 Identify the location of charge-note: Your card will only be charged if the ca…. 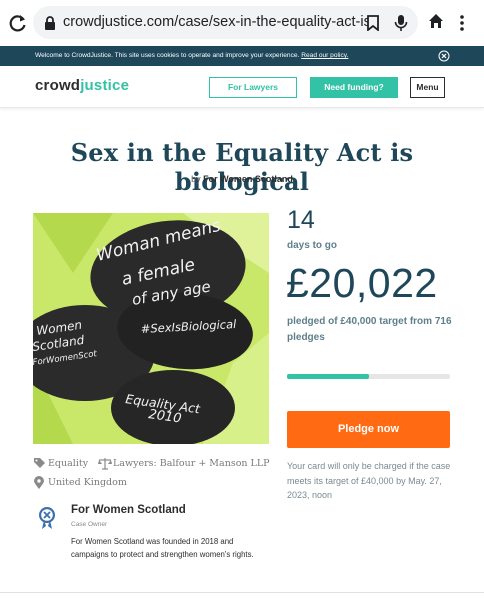
(369, 480).